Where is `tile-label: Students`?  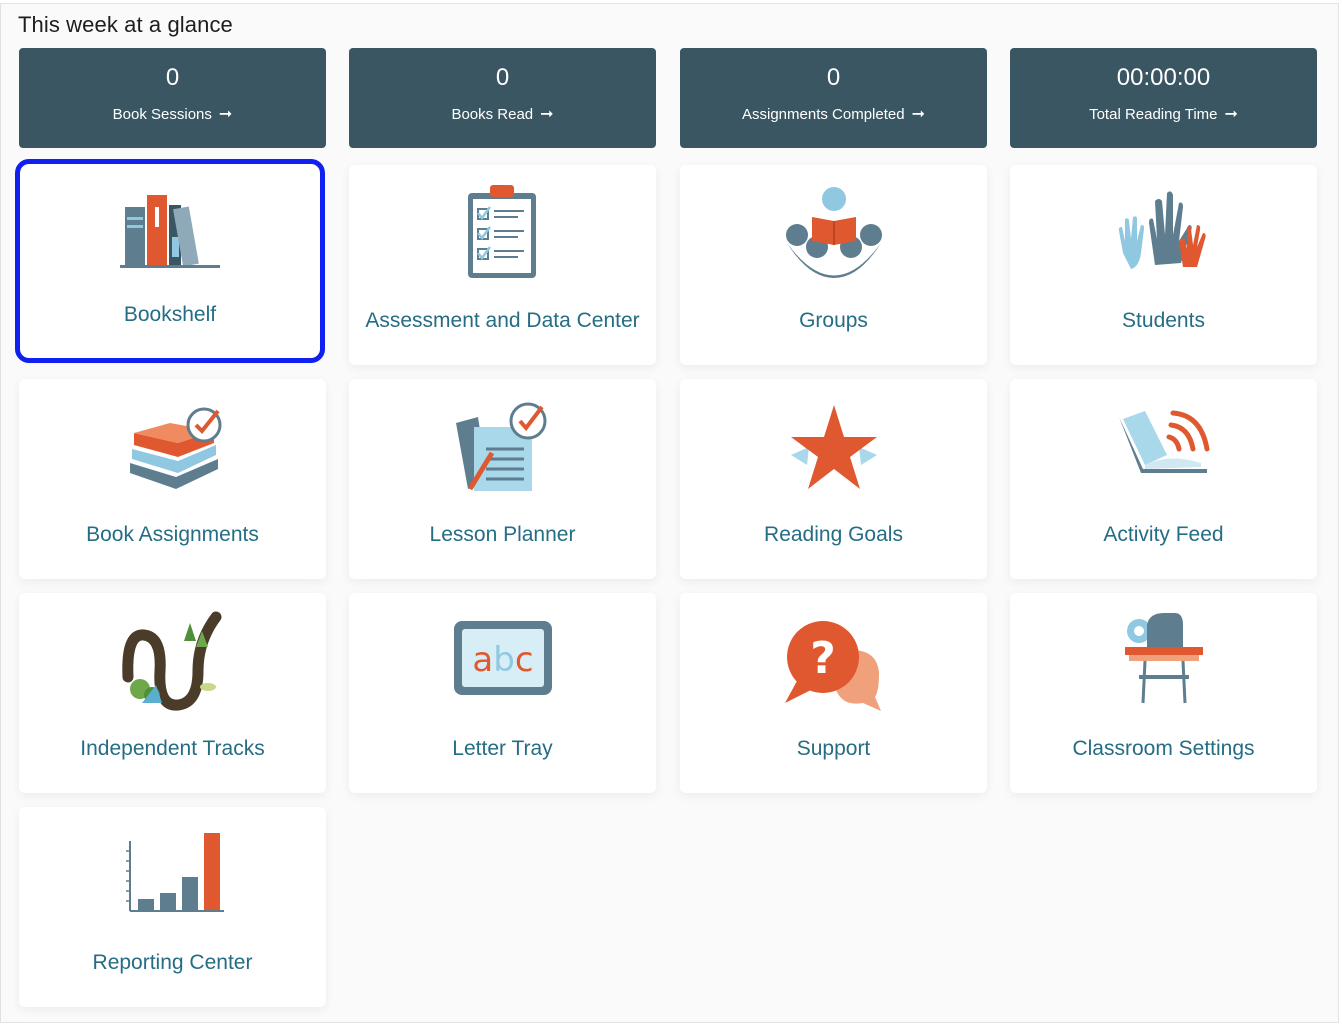
tile-label: Students is located at coordinates (1163, 320).